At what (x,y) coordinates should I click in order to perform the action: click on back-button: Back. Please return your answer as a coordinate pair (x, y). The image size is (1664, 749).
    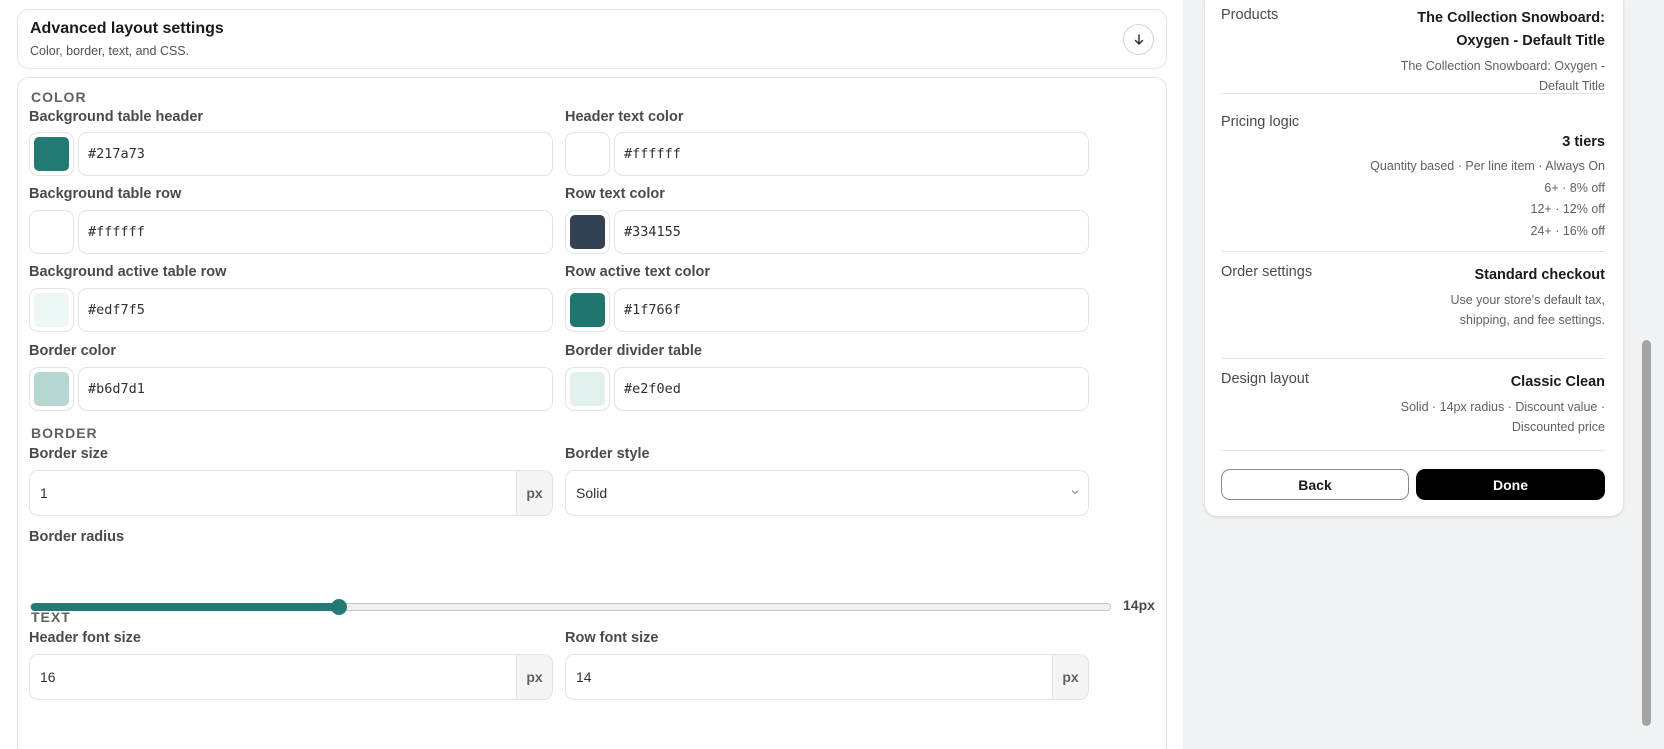
    Looking at the image, I should click on (1315, 484).